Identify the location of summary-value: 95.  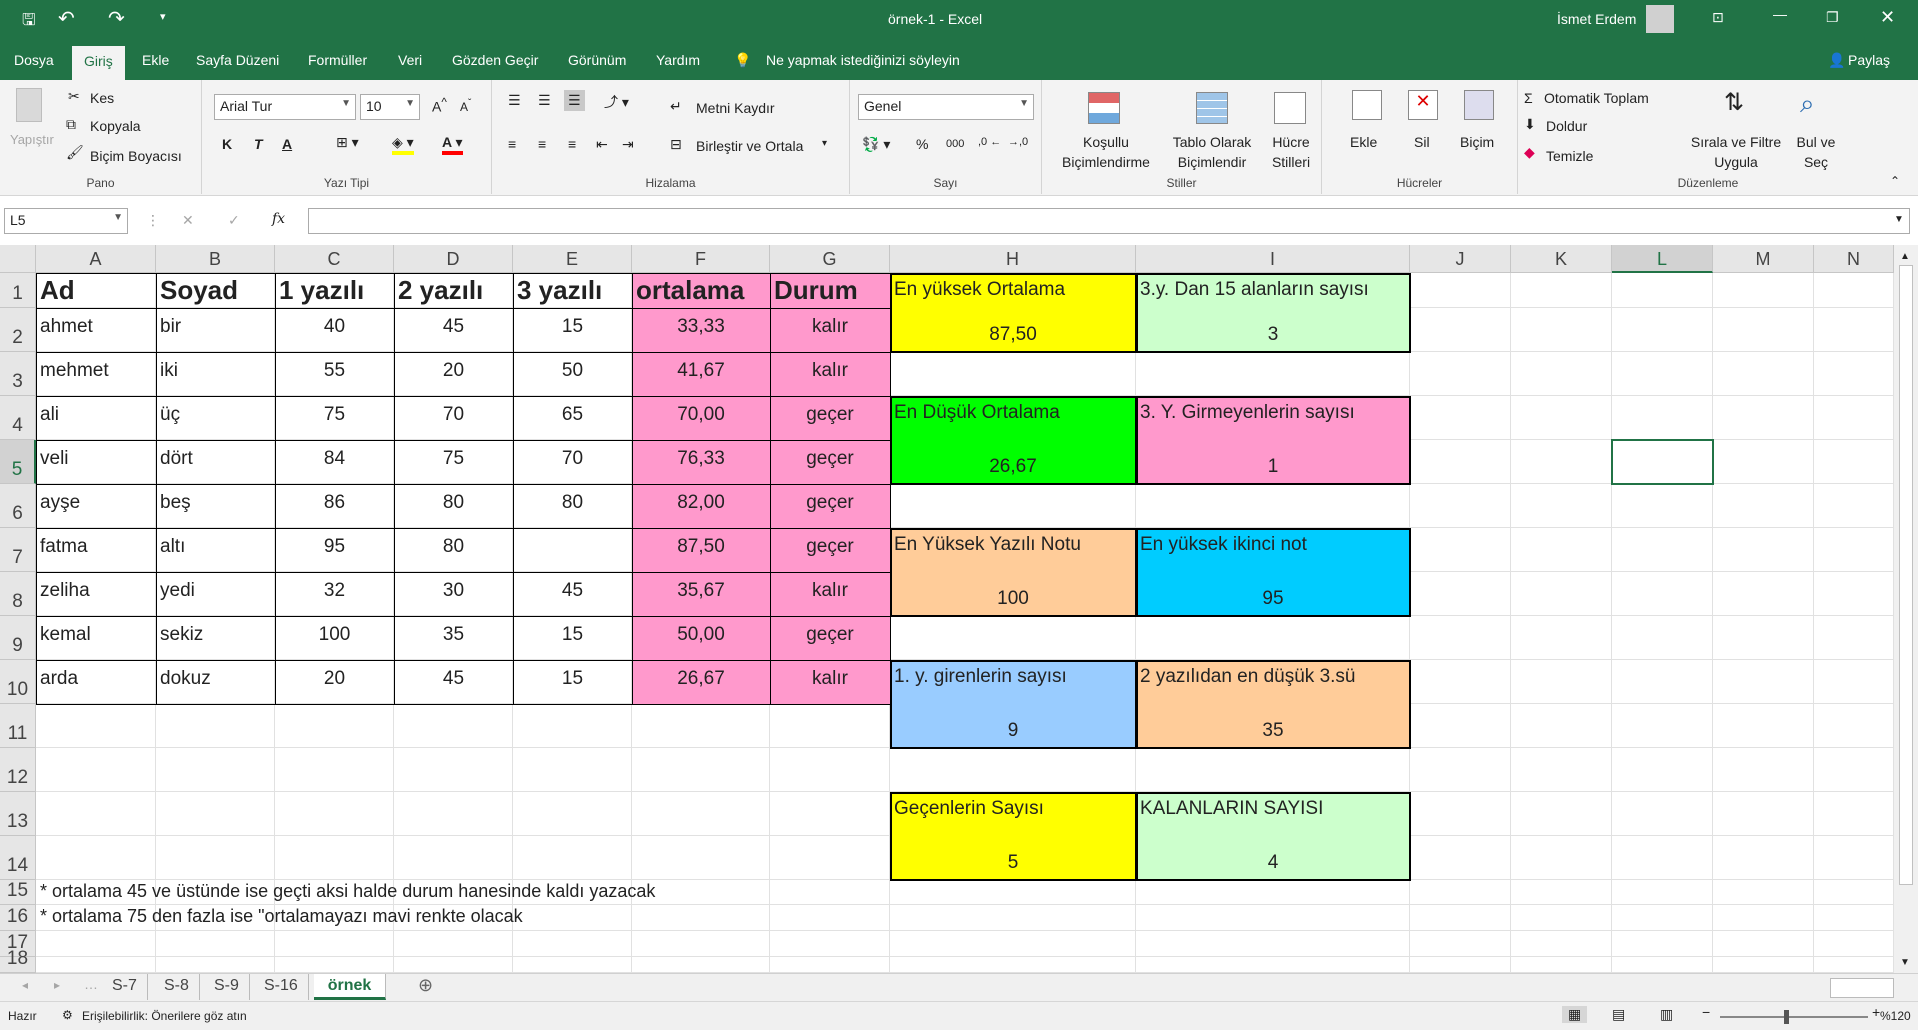
(1273, 599).